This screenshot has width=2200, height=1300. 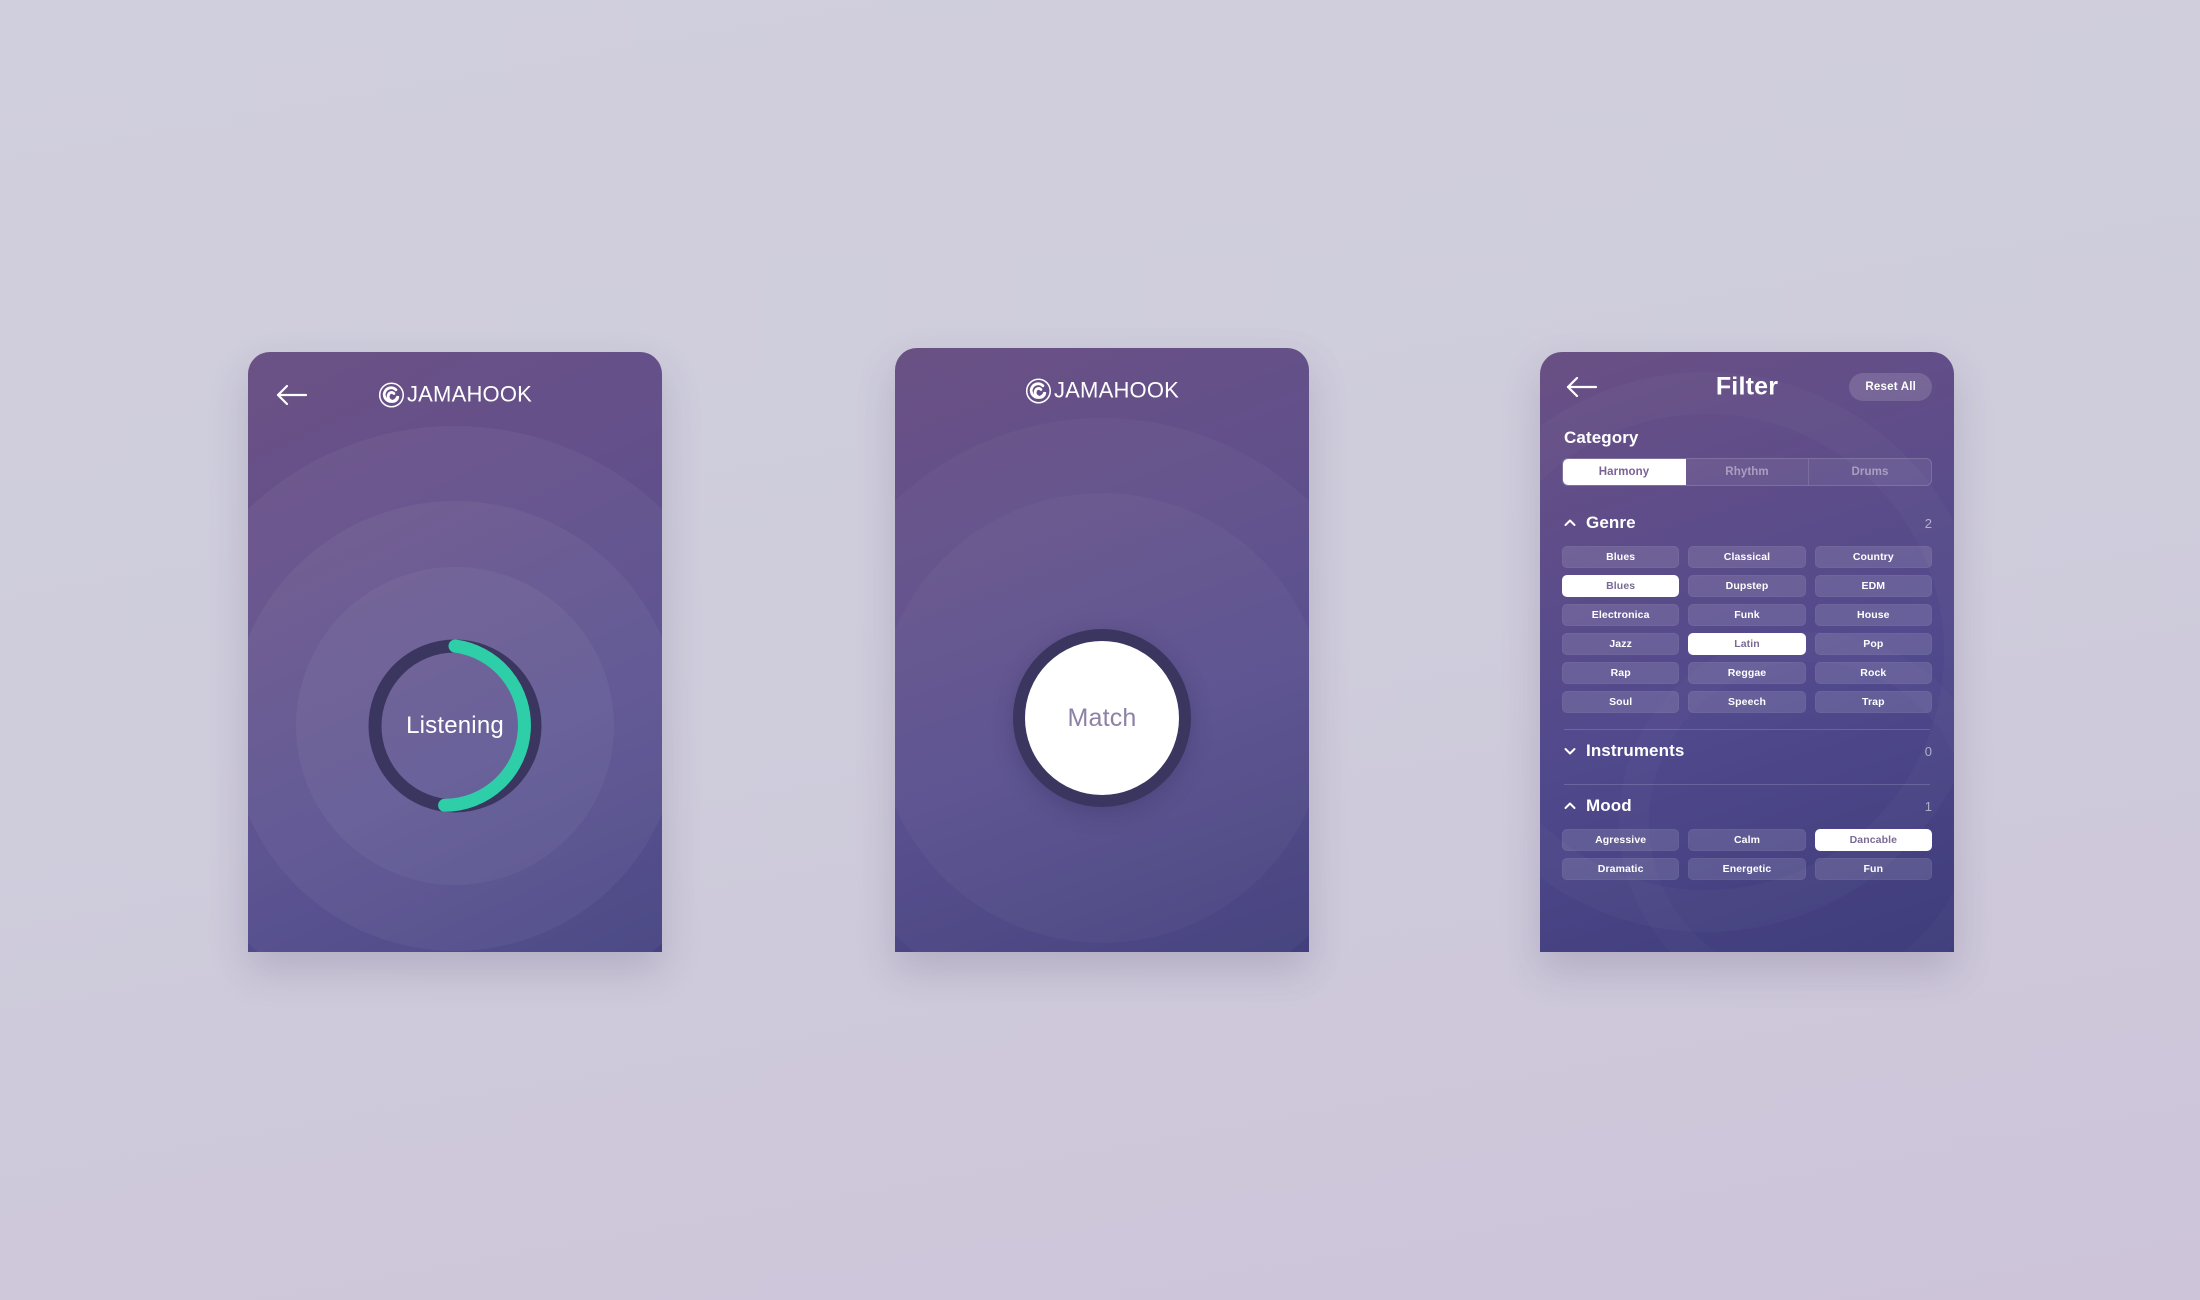 I want to click on filter-chip: Jazz, so click(x=1621, y=644).